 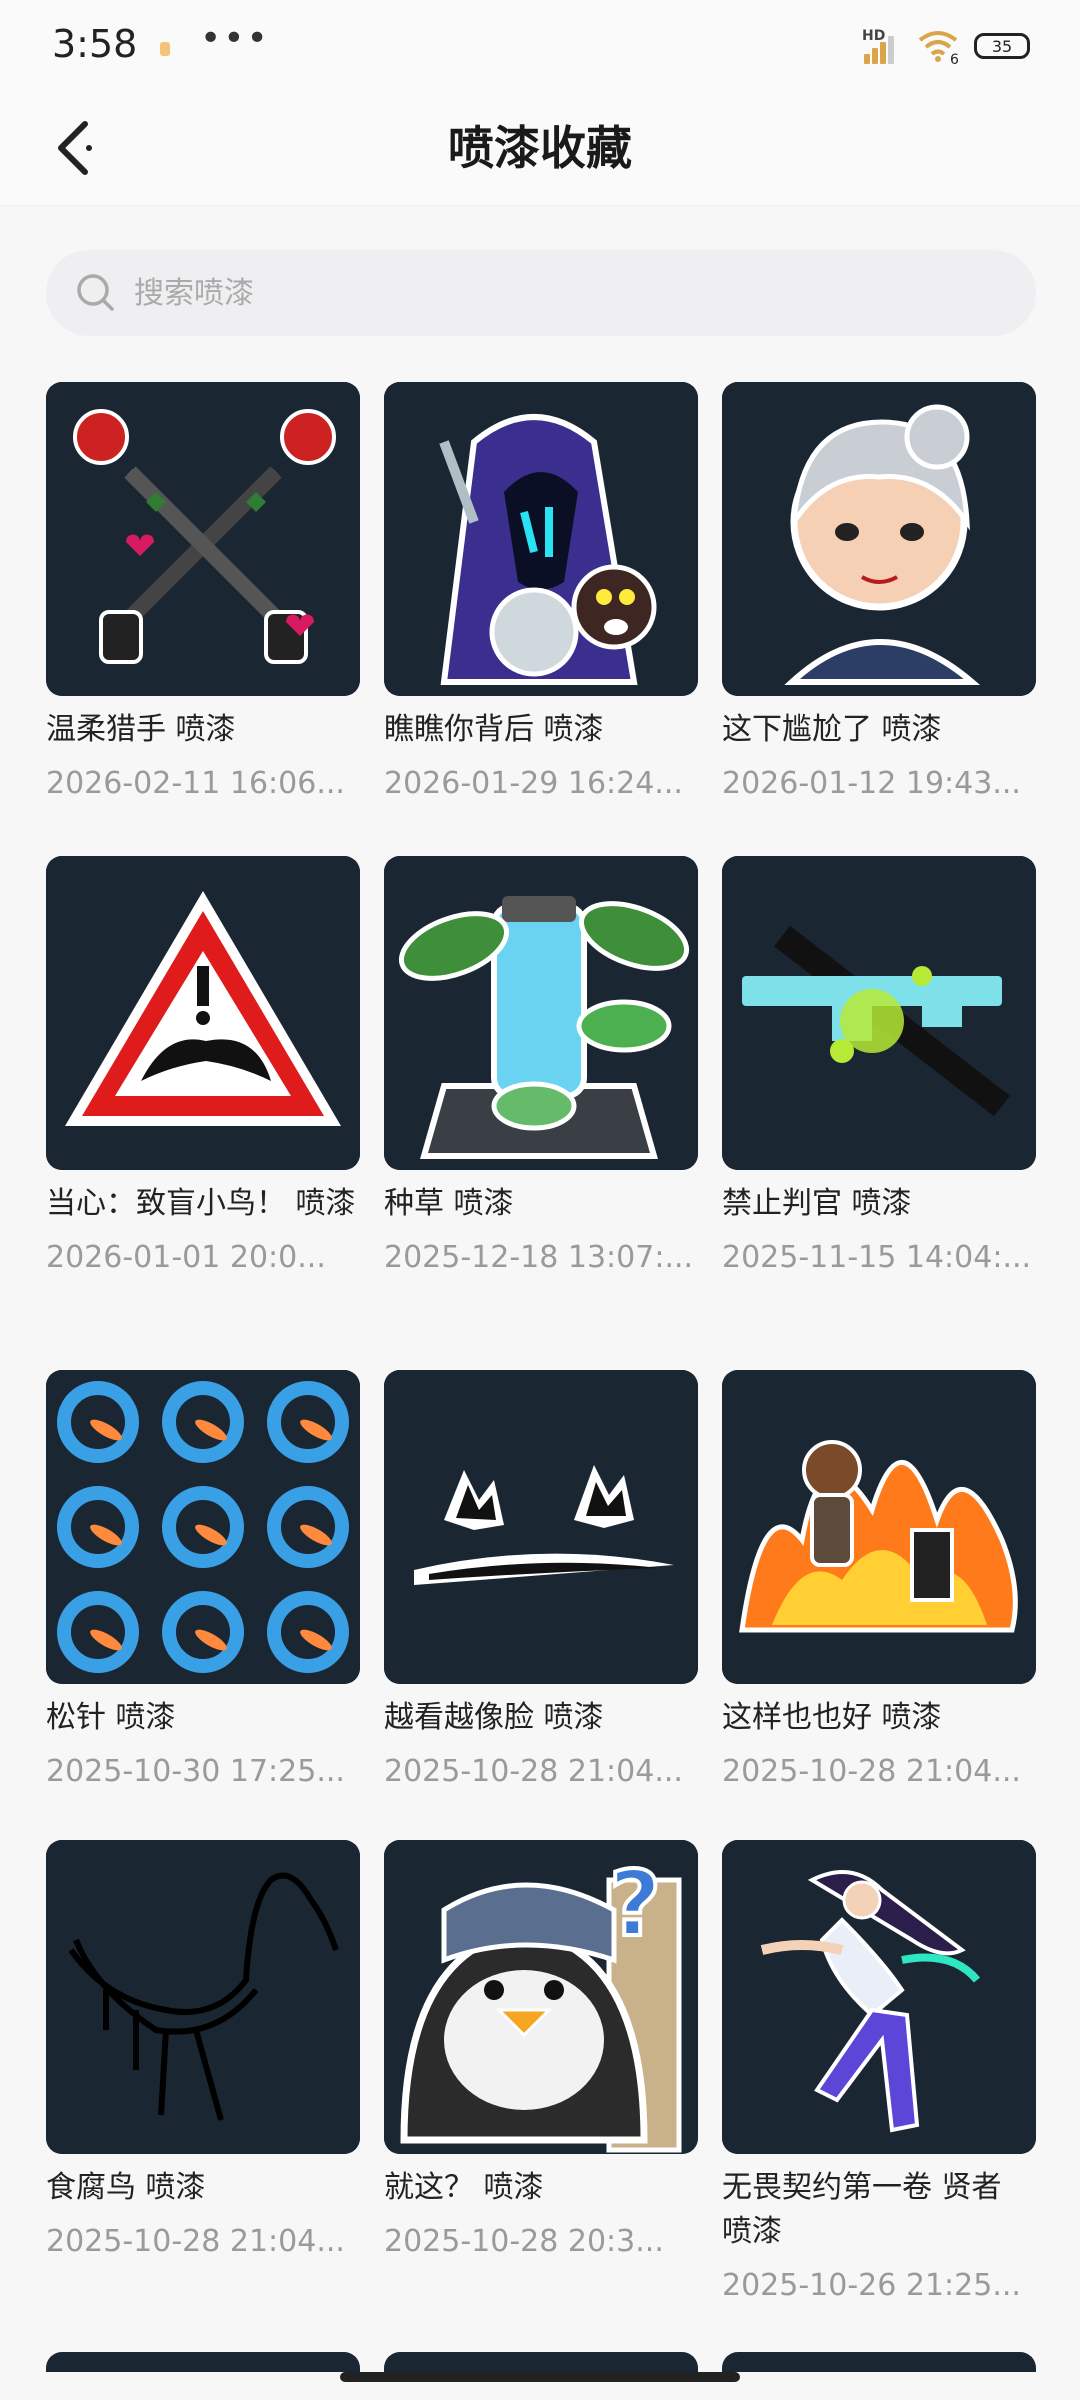 What do you see at coordinates (541, 1013) in the screenshot?
I see `plant-canister-spray-thumbnail` at bounding box center [541, 1013].